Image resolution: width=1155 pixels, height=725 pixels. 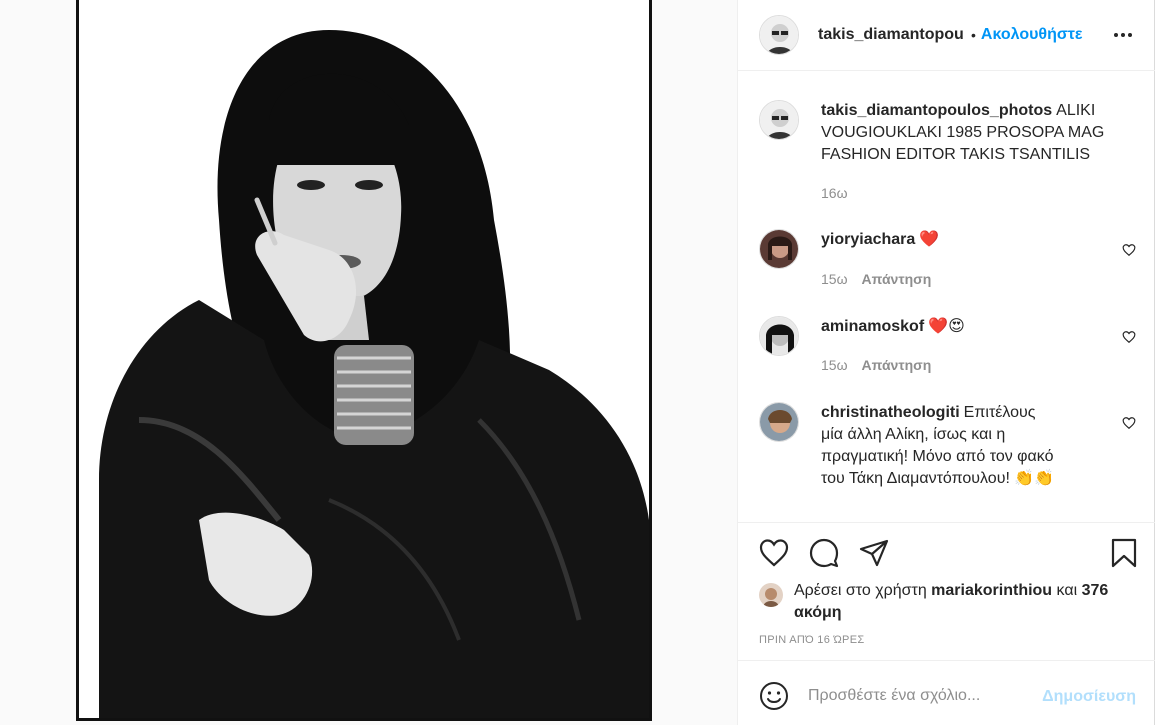 I want to click on comment-body: aminamoskof ❤️😍, so click(x=956, y=327).